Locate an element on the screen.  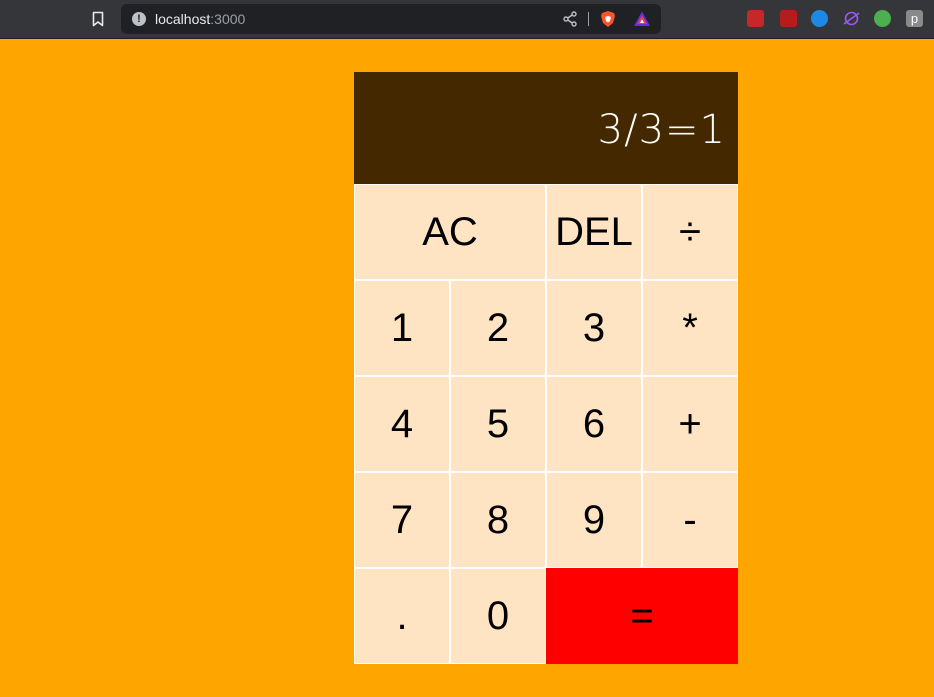
digit-1-button: 1 is located at coordinates (402, 328).